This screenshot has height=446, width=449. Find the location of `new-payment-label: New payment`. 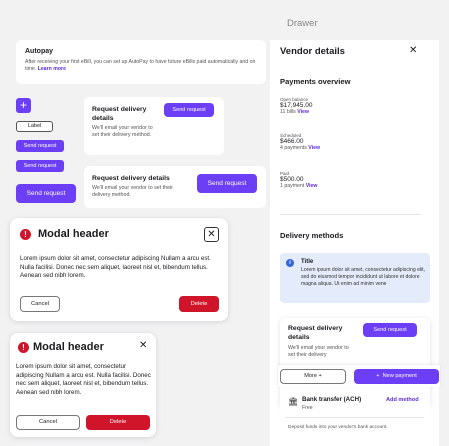

new-payment-label: New payment is located at coordinates (399, 376).